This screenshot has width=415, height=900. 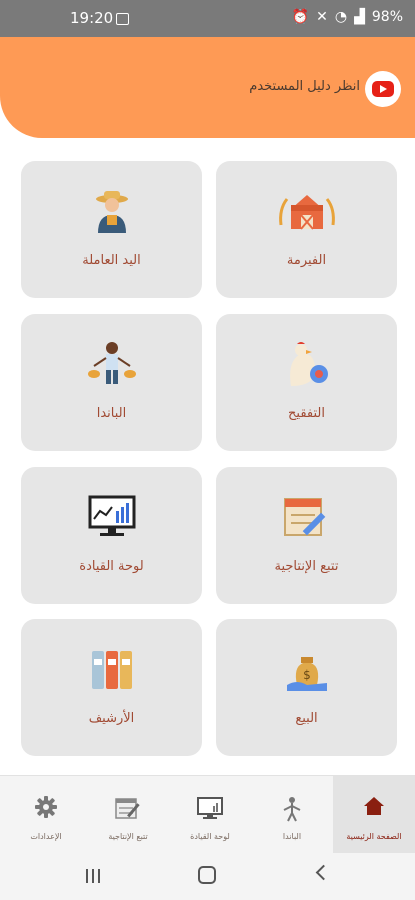 I want to click on user-guide-link: انظر دليل المستخدم, so click(x=304, y=86).